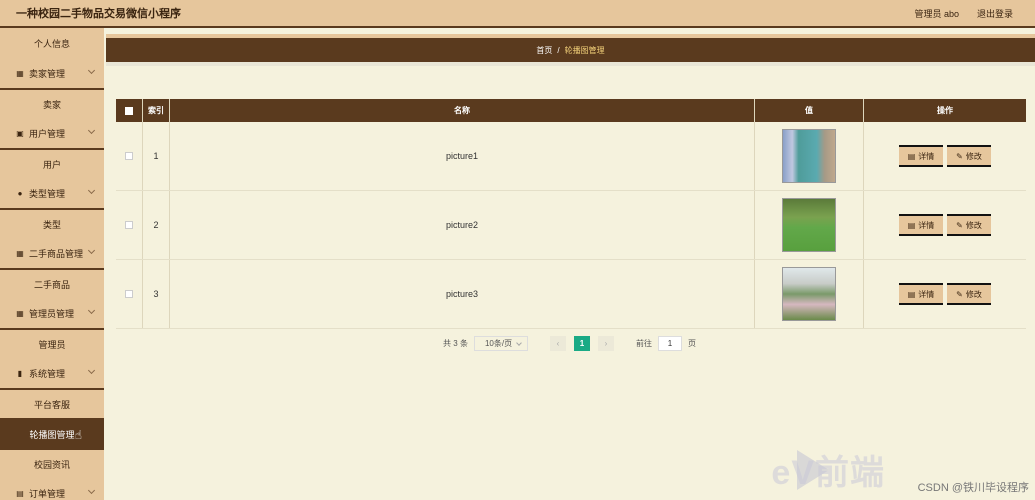 This screenshot has height=500, width=1035. Describe the element at coordinates (462, 156) in the screenshot. I see `row-name: picture1` at that location.